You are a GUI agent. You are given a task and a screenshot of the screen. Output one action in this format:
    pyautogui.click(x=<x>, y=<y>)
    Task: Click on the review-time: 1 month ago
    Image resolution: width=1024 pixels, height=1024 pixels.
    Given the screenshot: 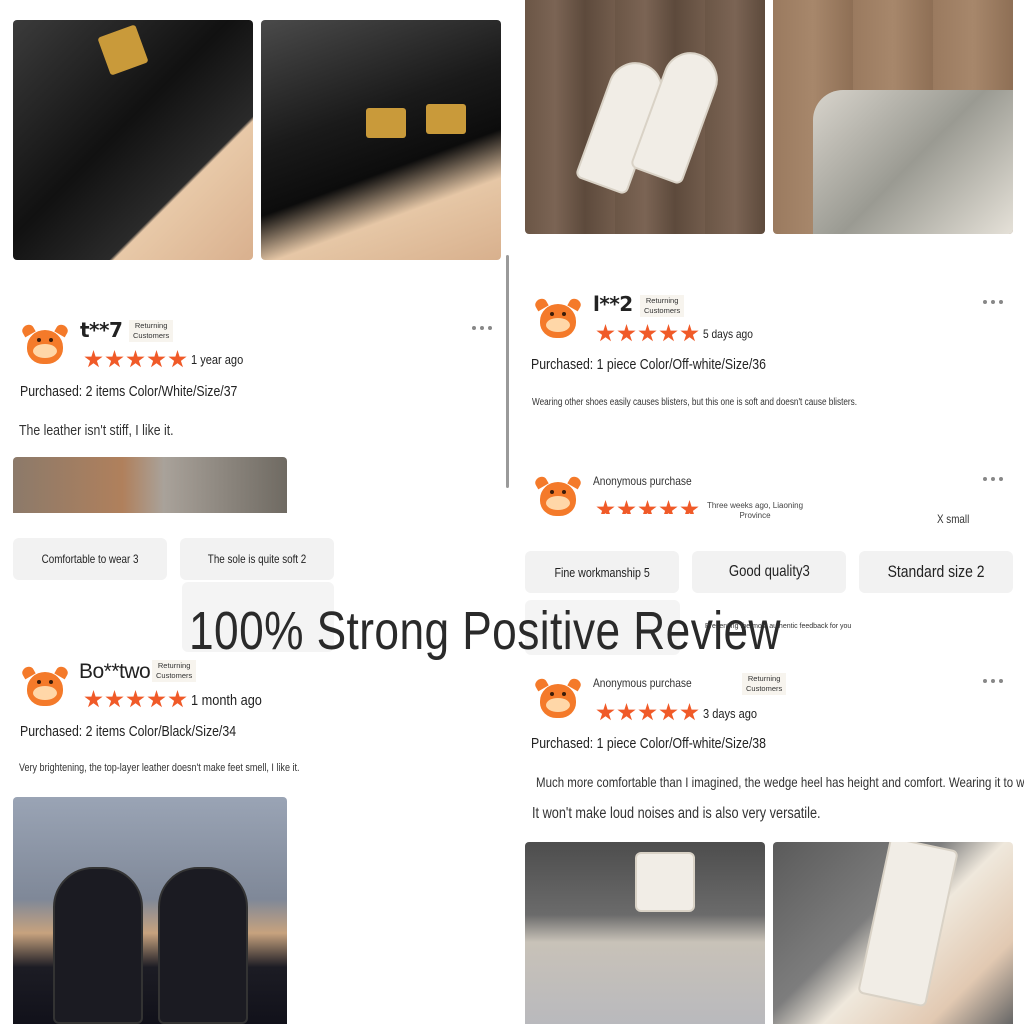 What is the action you would take?
    pyautogui.click(x=226, y=700)
    